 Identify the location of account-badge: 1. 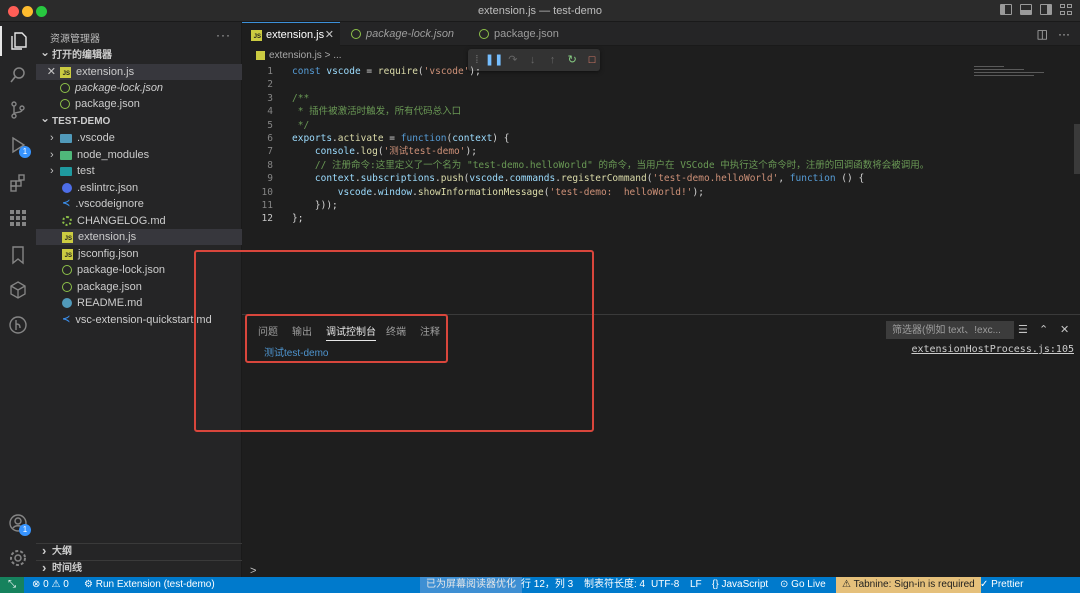
(25, 530).